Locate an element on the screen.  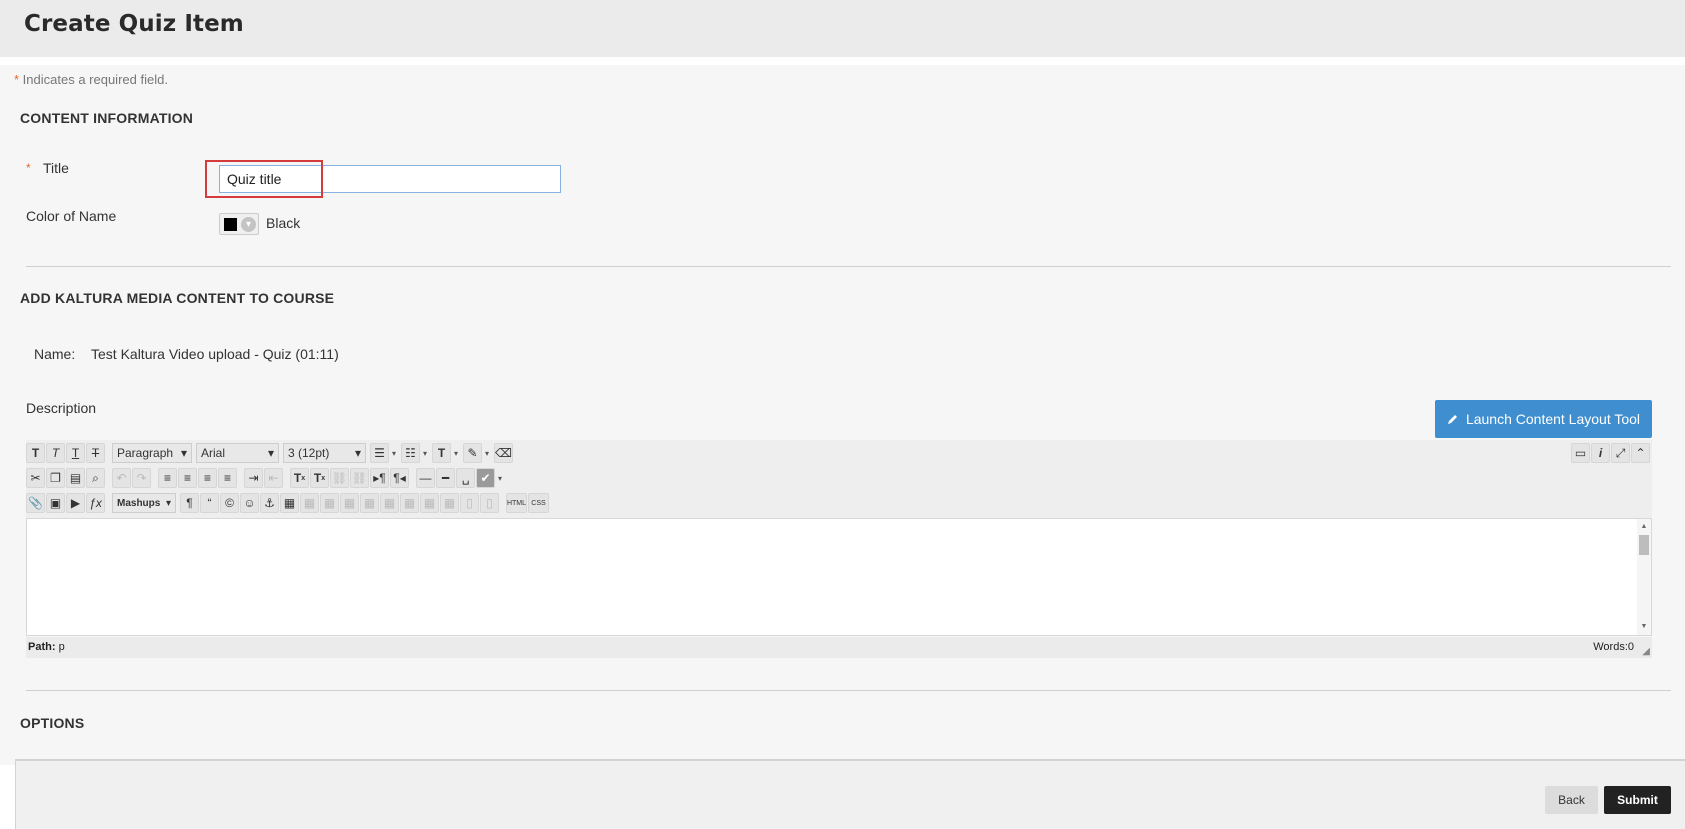
description-editor: ▲ ▼ is located at coordinates (839, 577).